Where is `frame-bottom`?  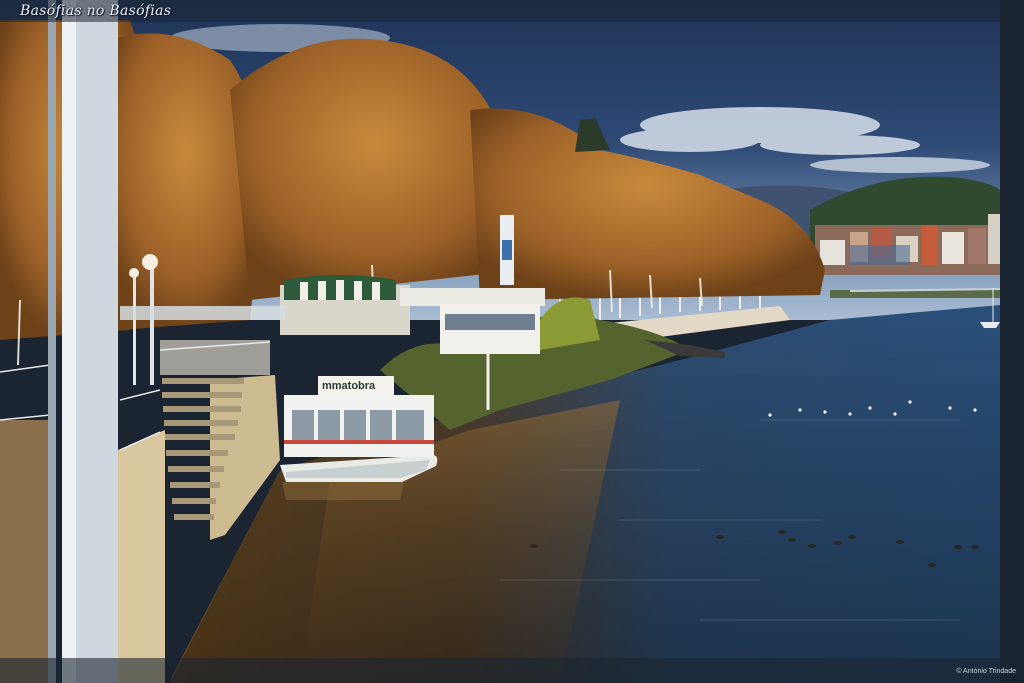 frame-bottom is located at coordinates (512, 670).